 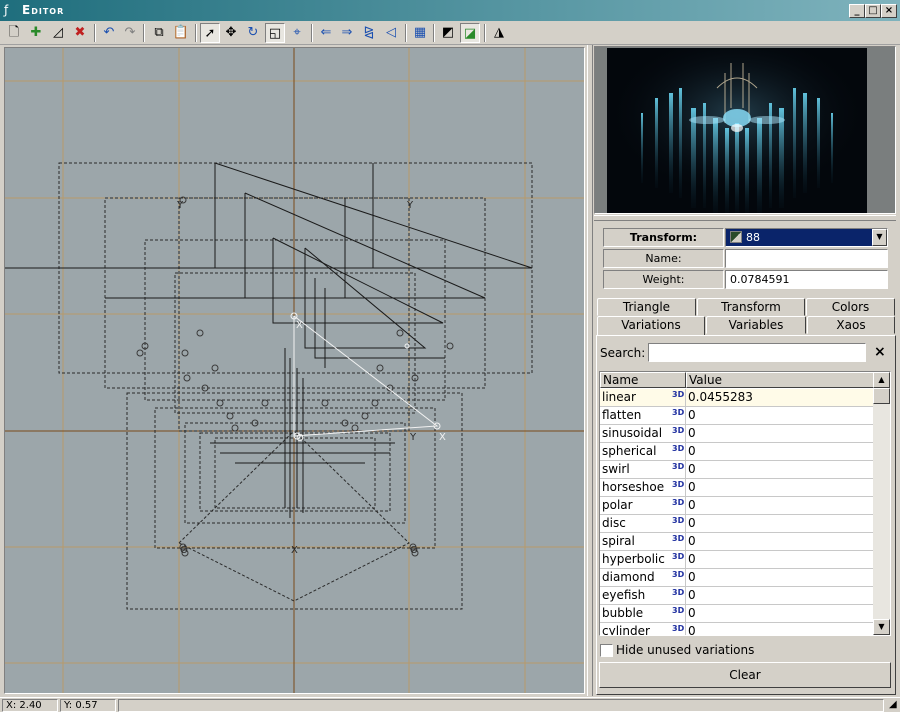 I want to click on scroll-up-icon: ▲, so click(x=881, y=380).